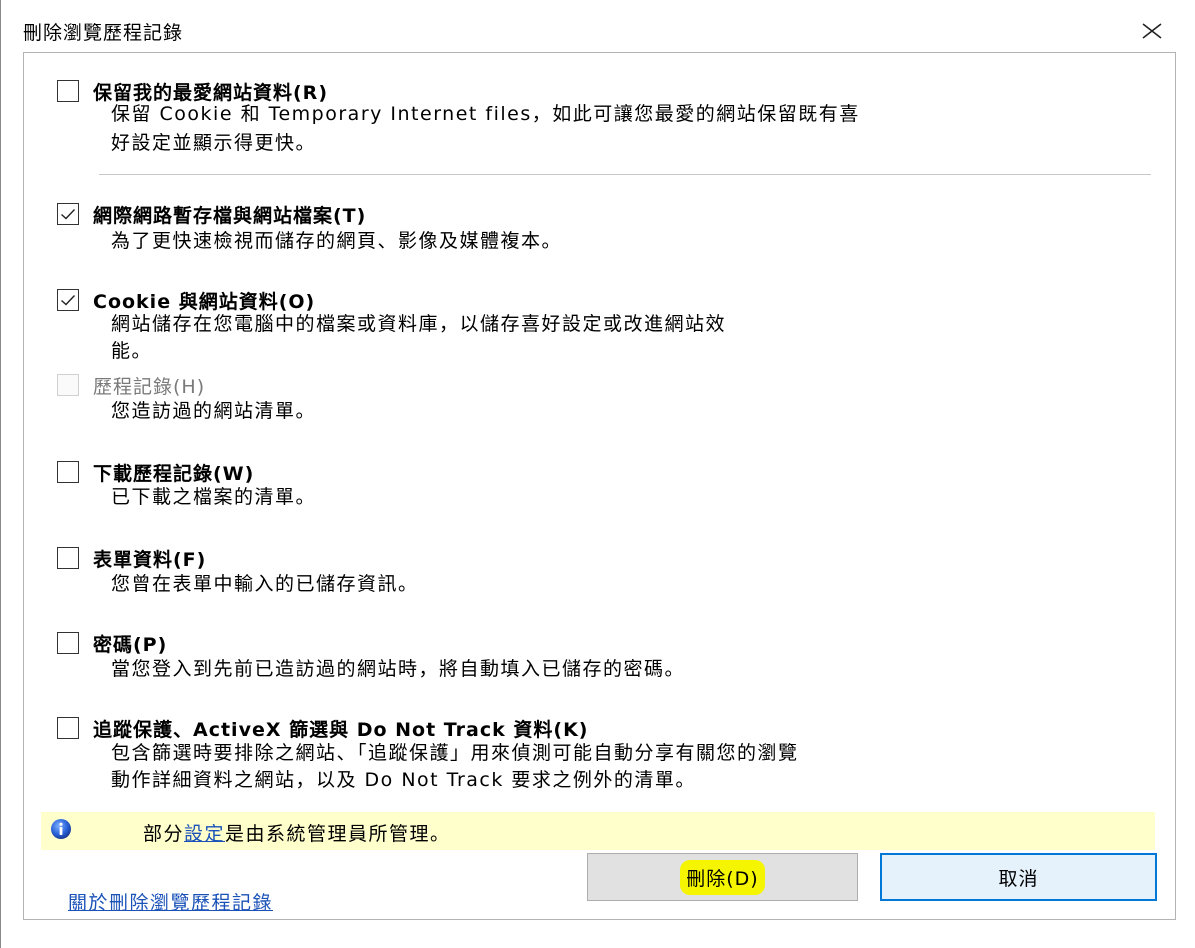 The image size is (1195, 948). I want to click on info-text: 部分設定是由系統管理員所管理。, so click(297, 832).